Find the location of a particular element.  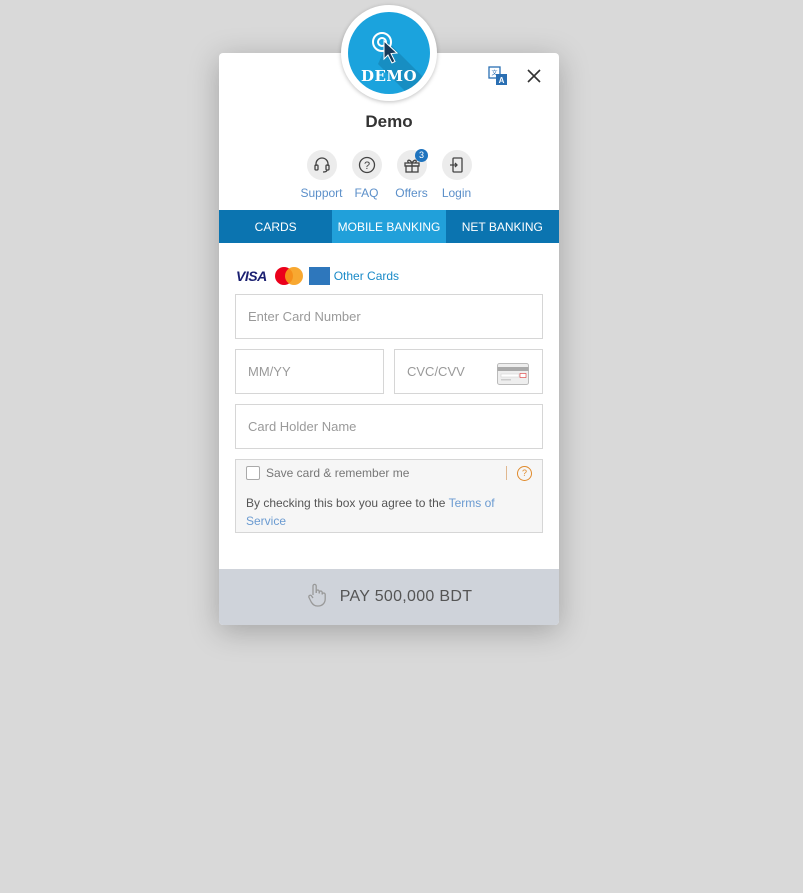

tab-mobile-banking: MOBILE BANKING is located at coordinates (389, 226).